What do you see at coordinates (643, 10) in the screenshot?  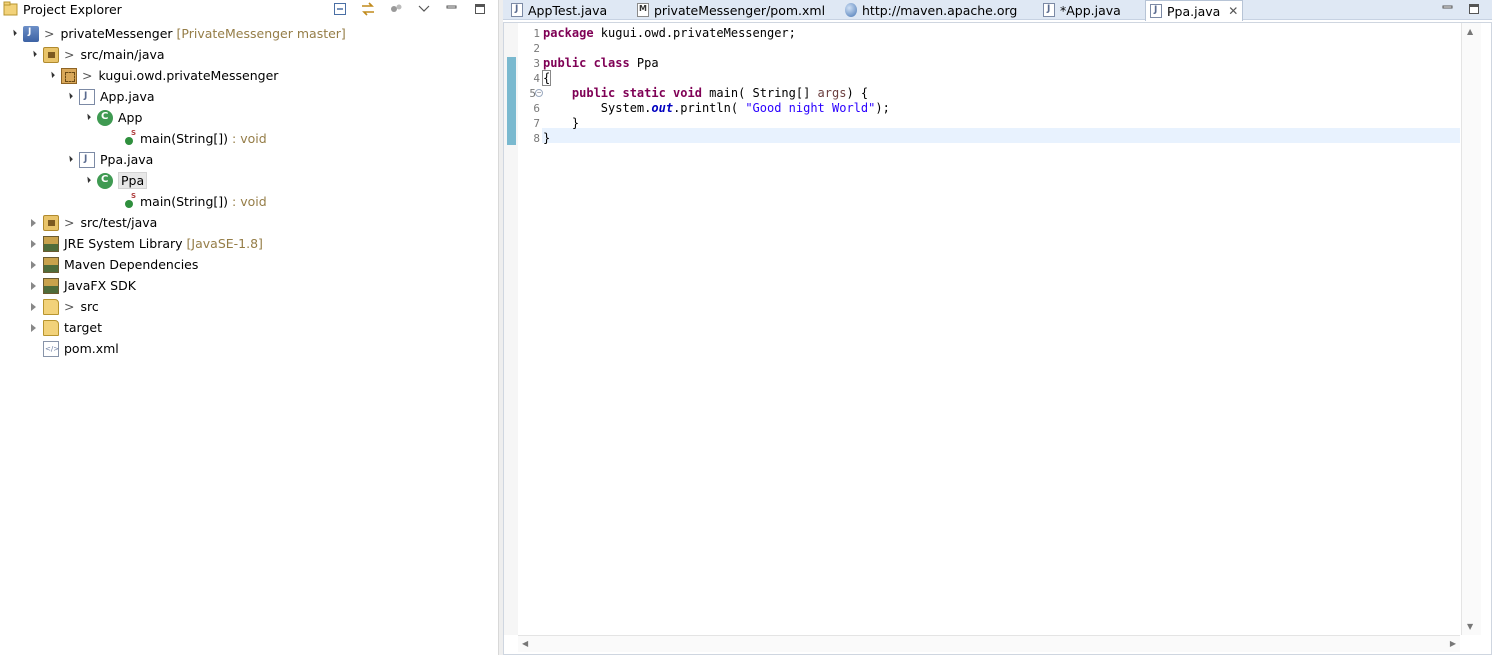 I see `maven-pom-icon` at bounding box center [643, 10].